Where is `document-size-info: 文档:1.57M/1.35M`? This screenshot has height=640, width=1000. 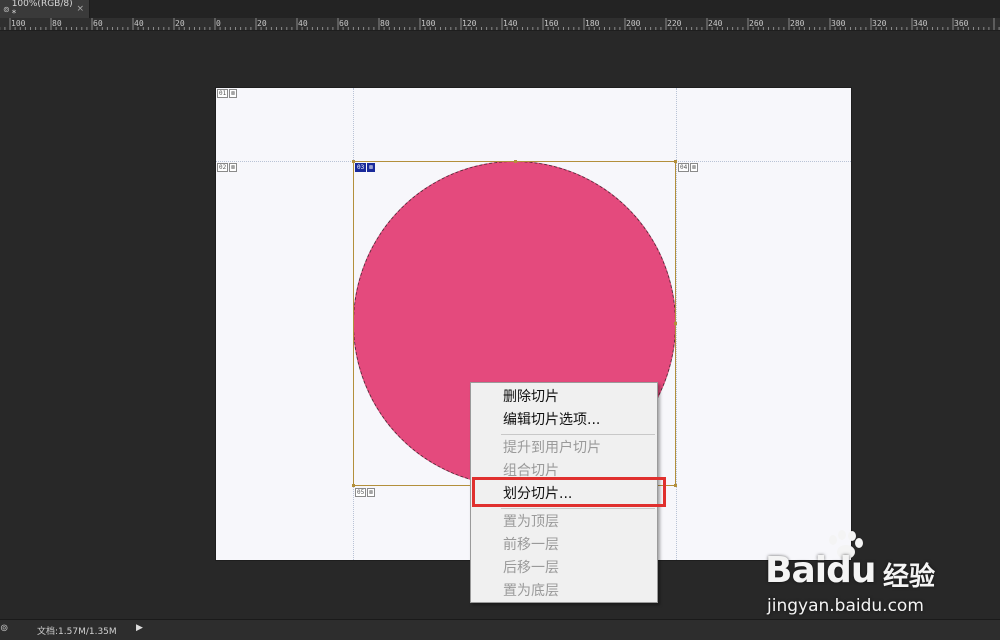 document-size-info: 文档:1.57M/1.35M is located at coordinates (77, 630).